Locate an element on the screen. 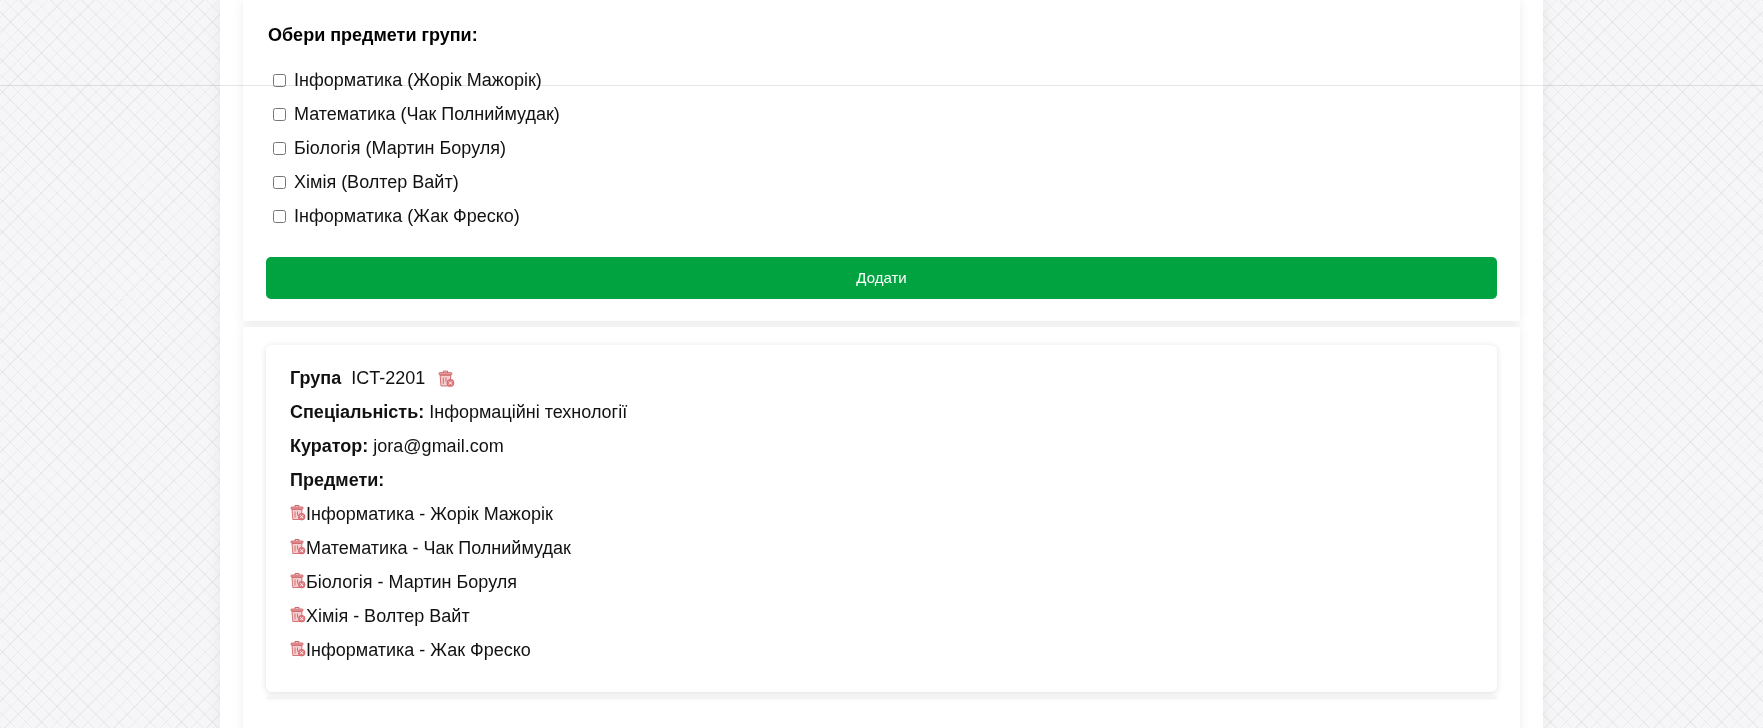 The width and height of the screenshot is (1763, 728). checkbox-label: Інформатика (Жорік Мажорік) is located at coordinates (418, 80).